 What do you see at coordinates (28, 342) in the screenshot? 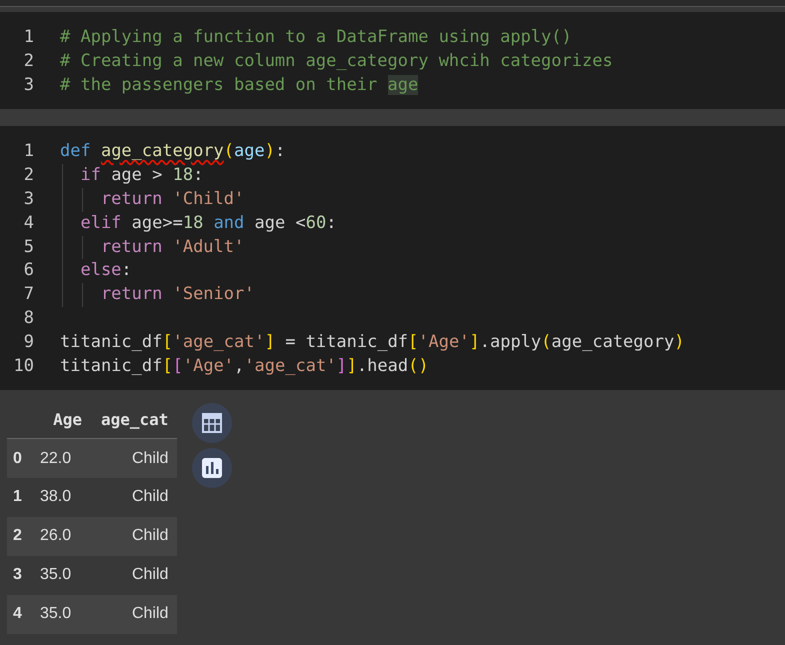
I see `line-number: 9` at bounding box center [28, 342].